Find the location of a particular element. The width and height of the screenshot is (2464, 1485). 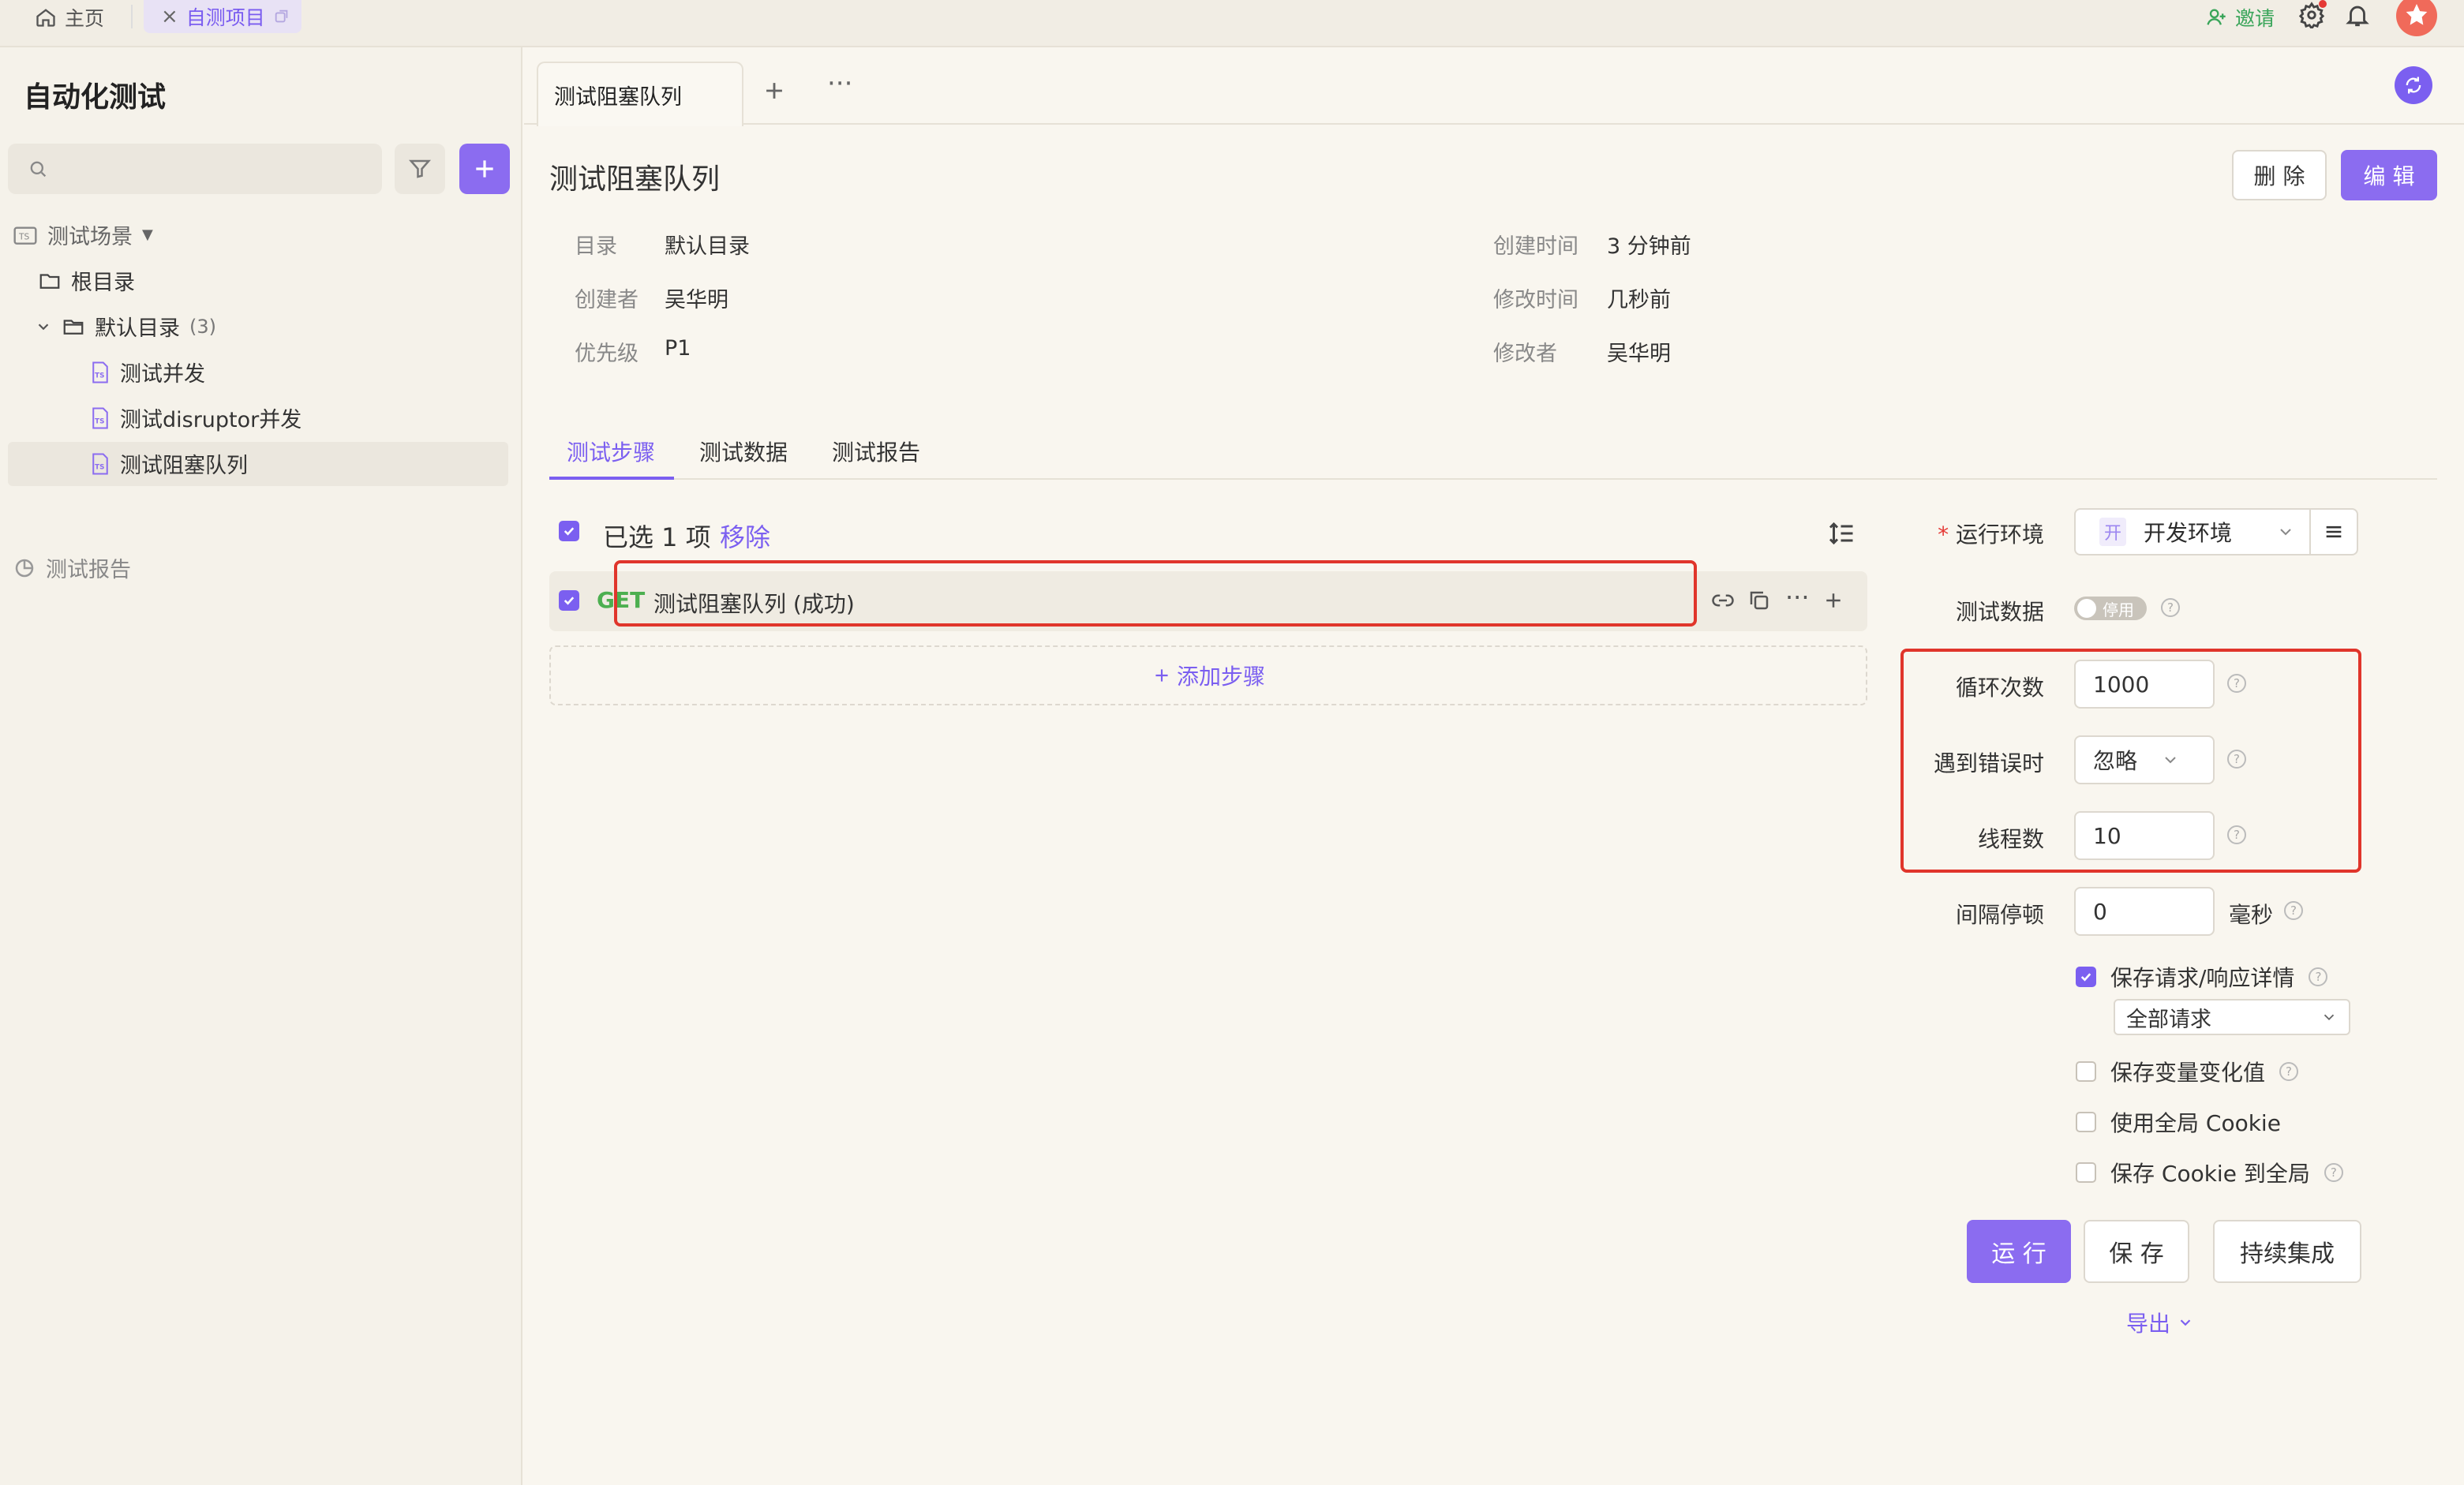

save-detail-checkbox is located at coordinates (2086, 977).